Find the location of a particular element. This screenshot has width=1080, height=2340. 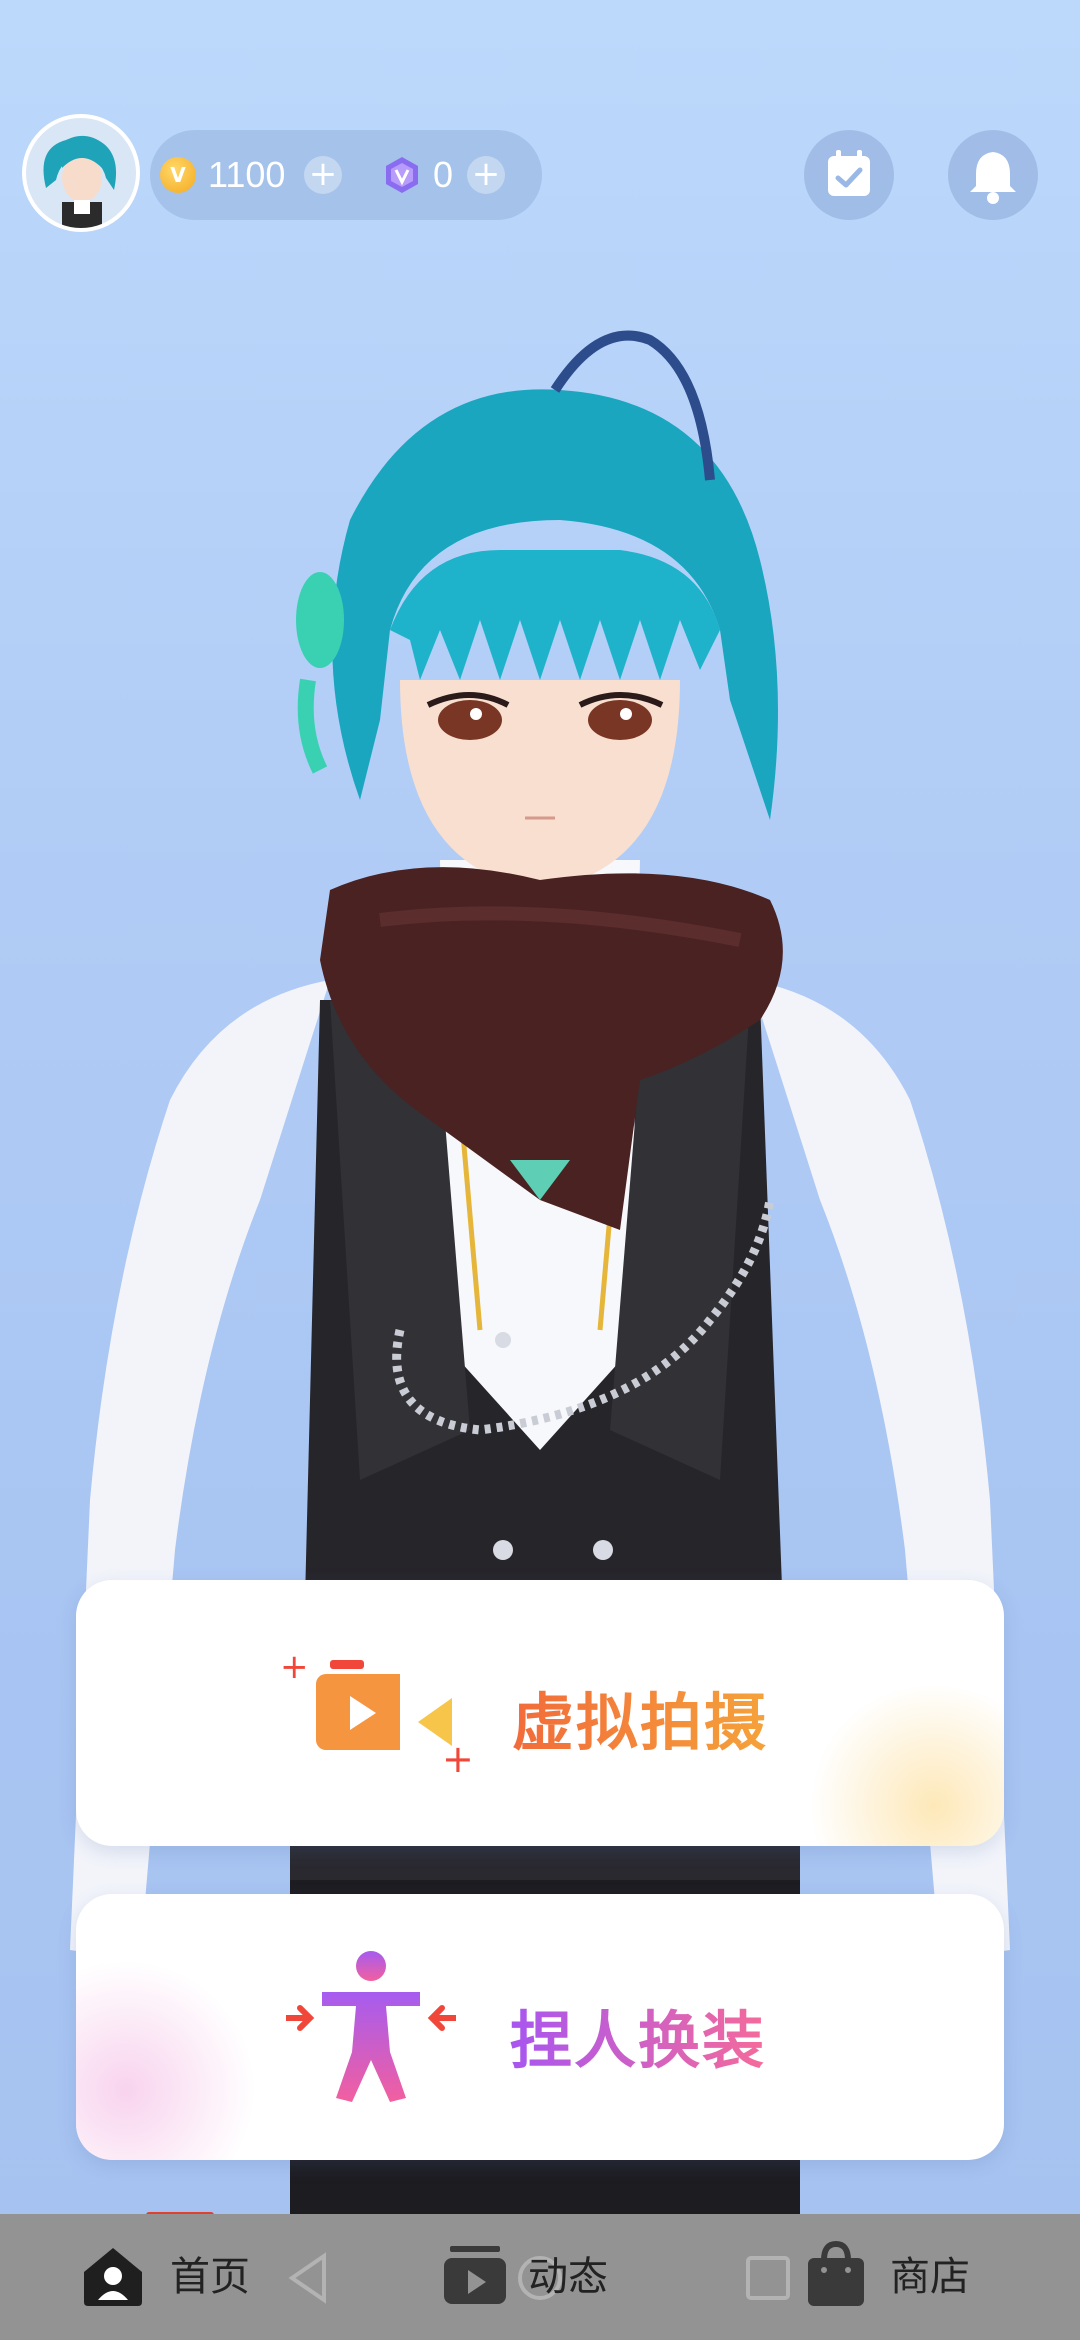

shopping-bag-icon is located at coordinates (836, 2273).